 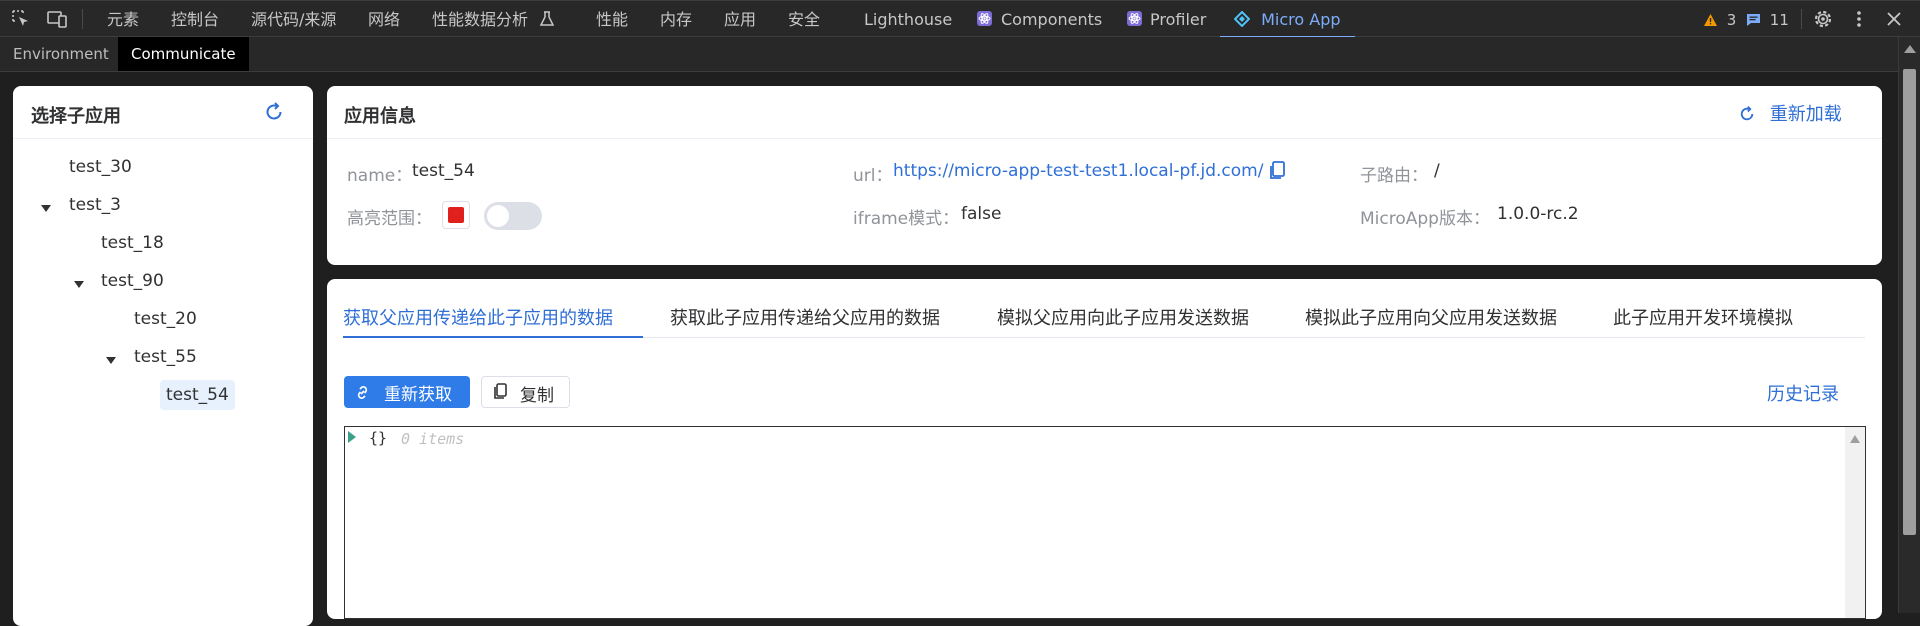 I want to click on copy-button: 复制, so click(x=525, y=392).